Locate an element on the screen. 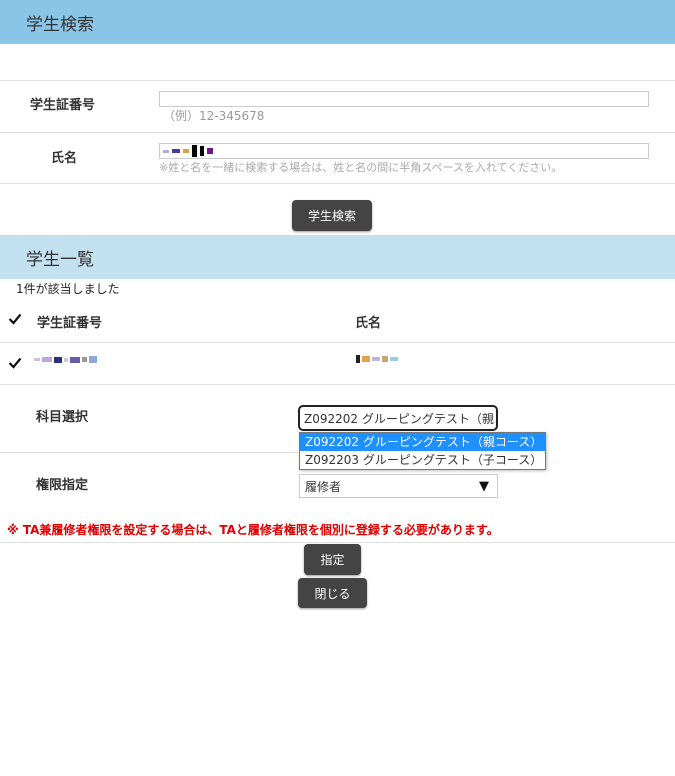 Image resolution: width=675 pixels, height=776 pixels. role-select-value: 履修者 is located at coordinates (323, 486).